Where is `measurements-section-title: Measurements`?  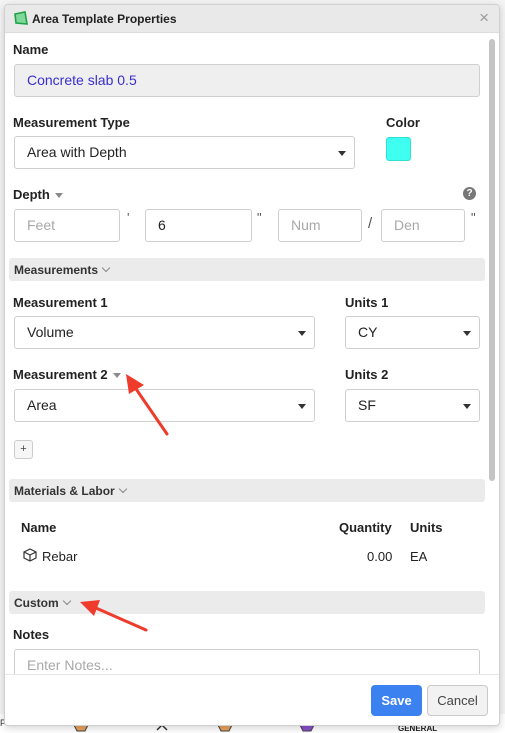 measurements-section-title: Measurements is located at coordinates (56, 270).